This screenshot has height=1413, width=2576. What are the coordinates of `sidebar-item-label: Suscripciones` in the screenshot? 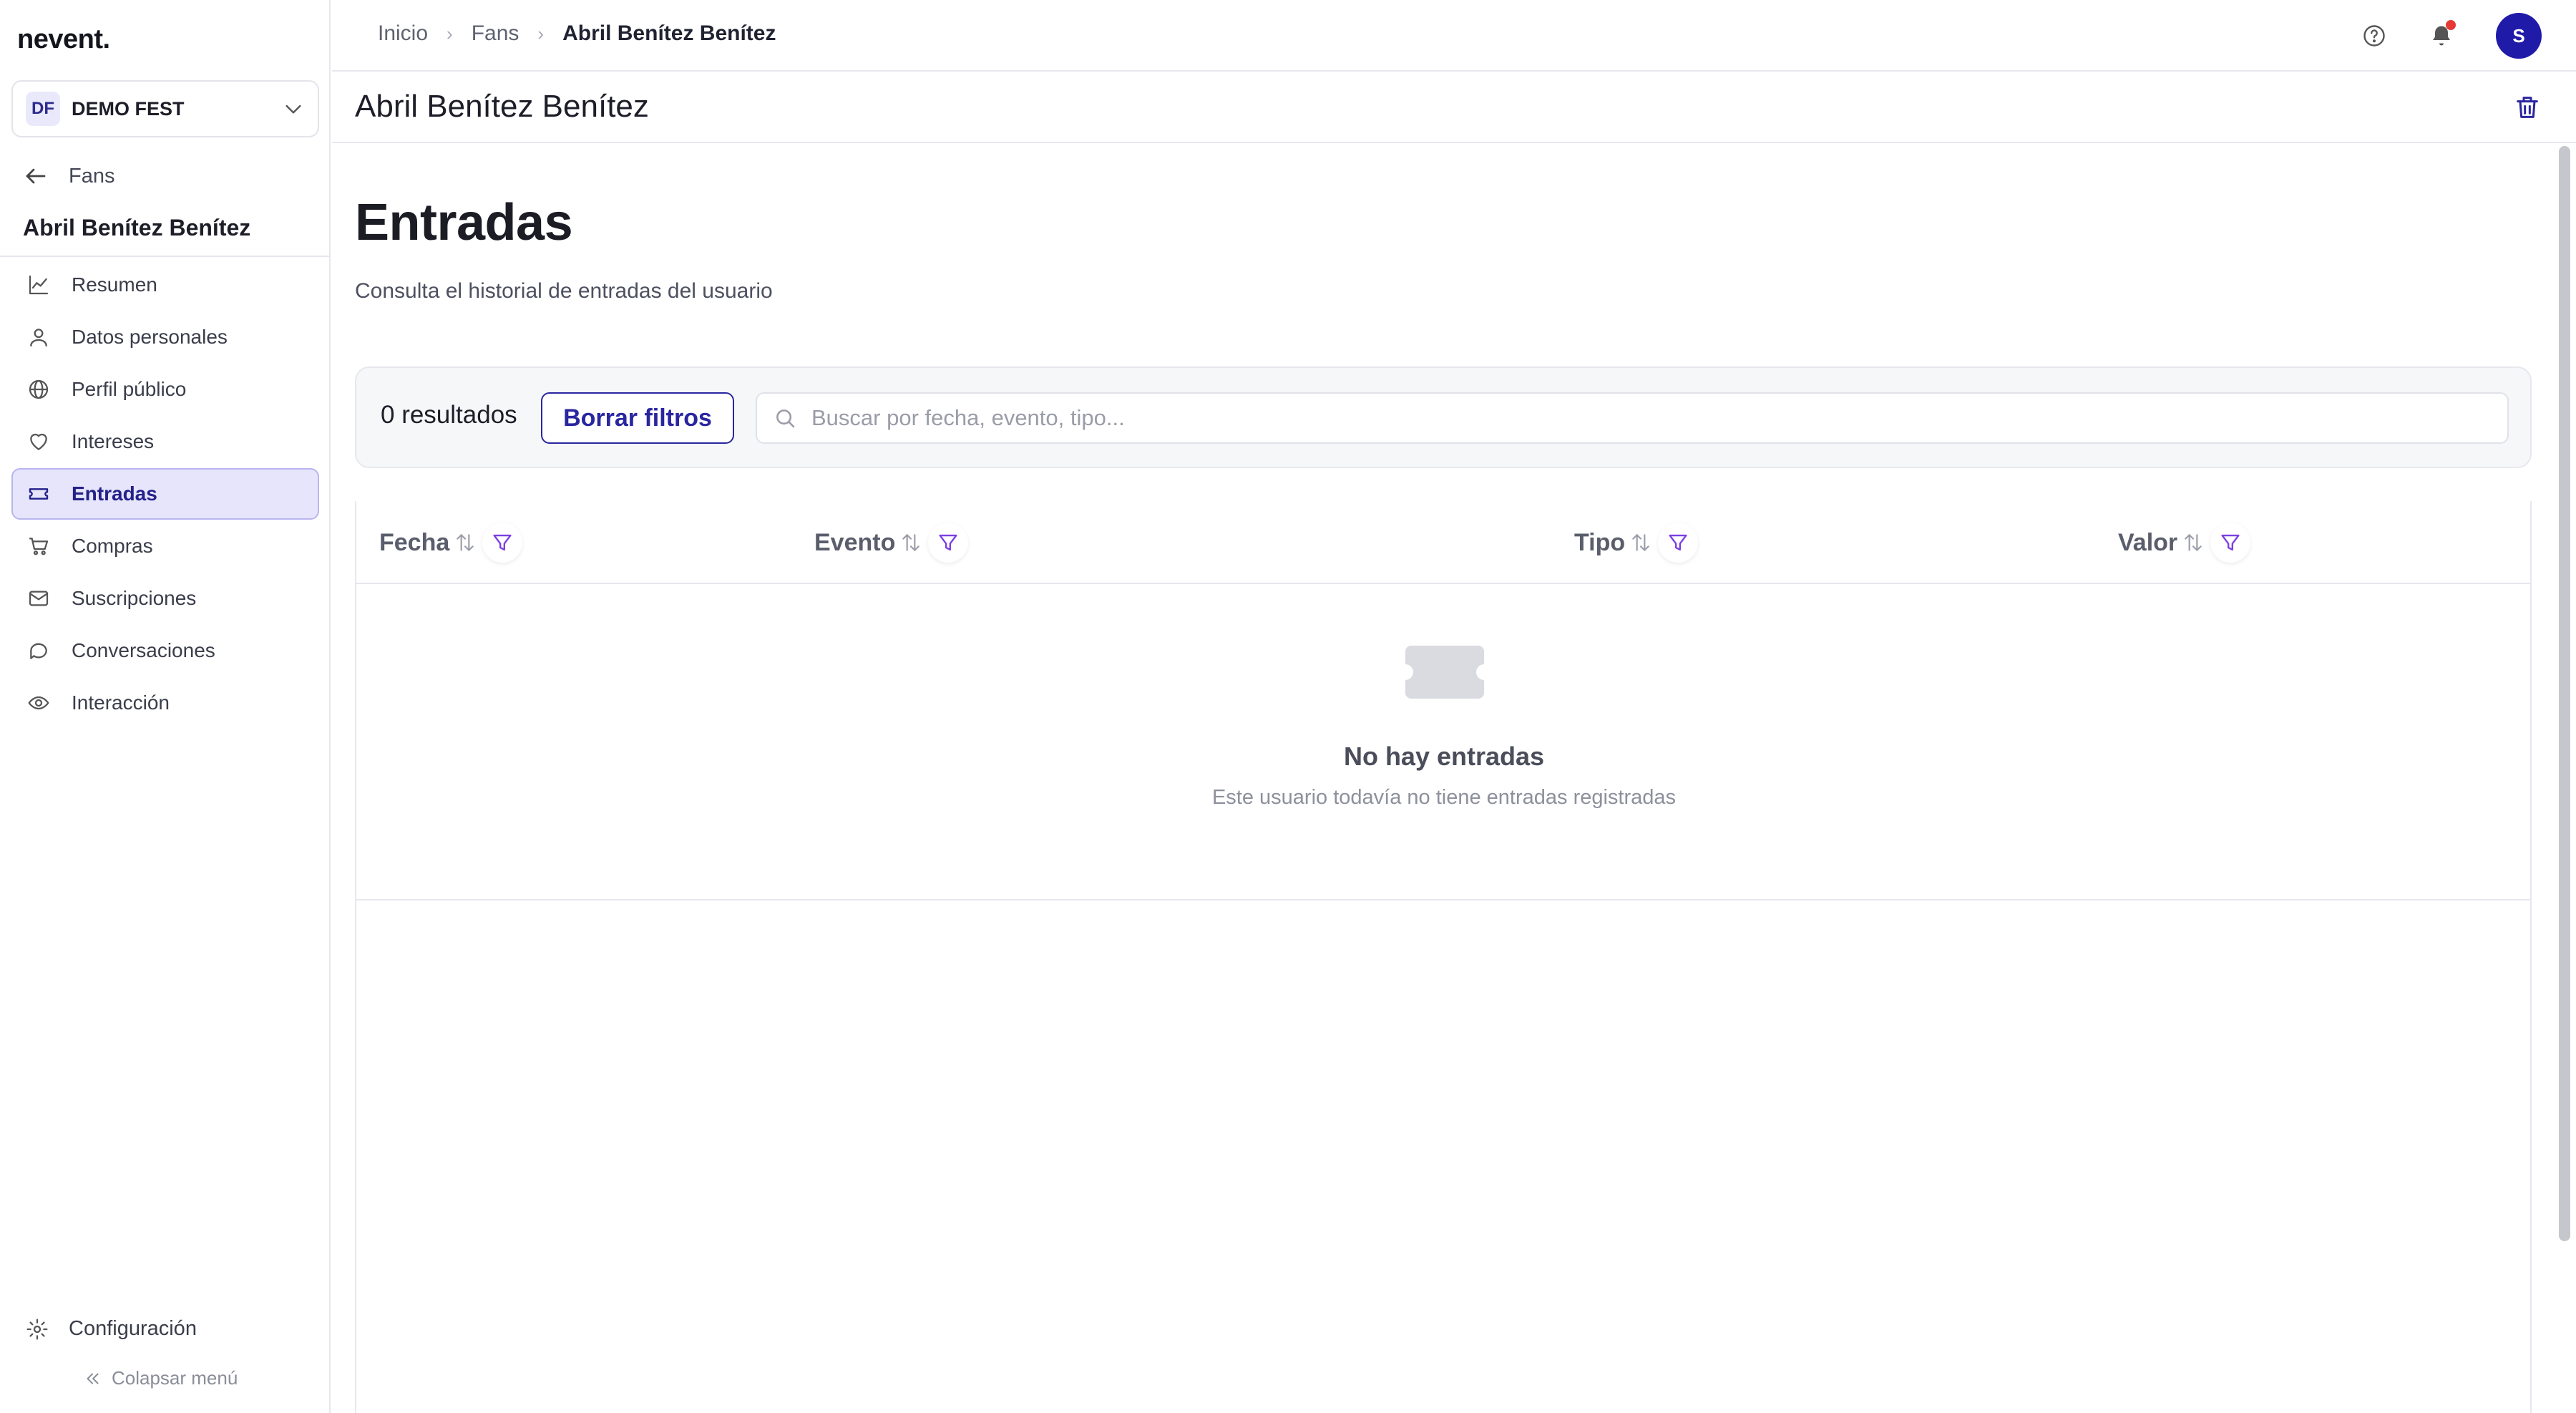 It's located at (134, 598).